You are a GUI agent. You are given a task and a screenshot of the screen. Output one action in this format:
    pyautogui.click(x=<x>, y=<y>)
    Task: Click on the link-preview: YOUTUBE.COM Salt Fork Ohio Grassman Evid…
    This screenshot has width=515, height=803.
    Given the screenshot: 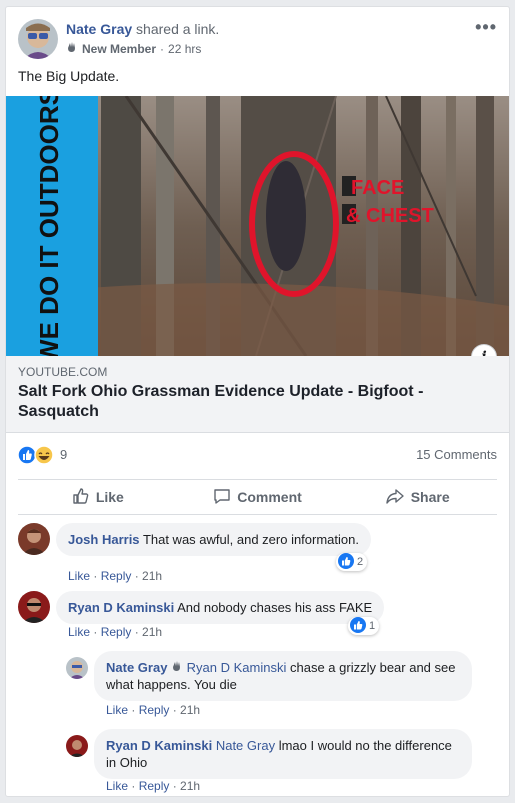 What is the action you would take?
    pyautogui.click(x=257, y=394)
    